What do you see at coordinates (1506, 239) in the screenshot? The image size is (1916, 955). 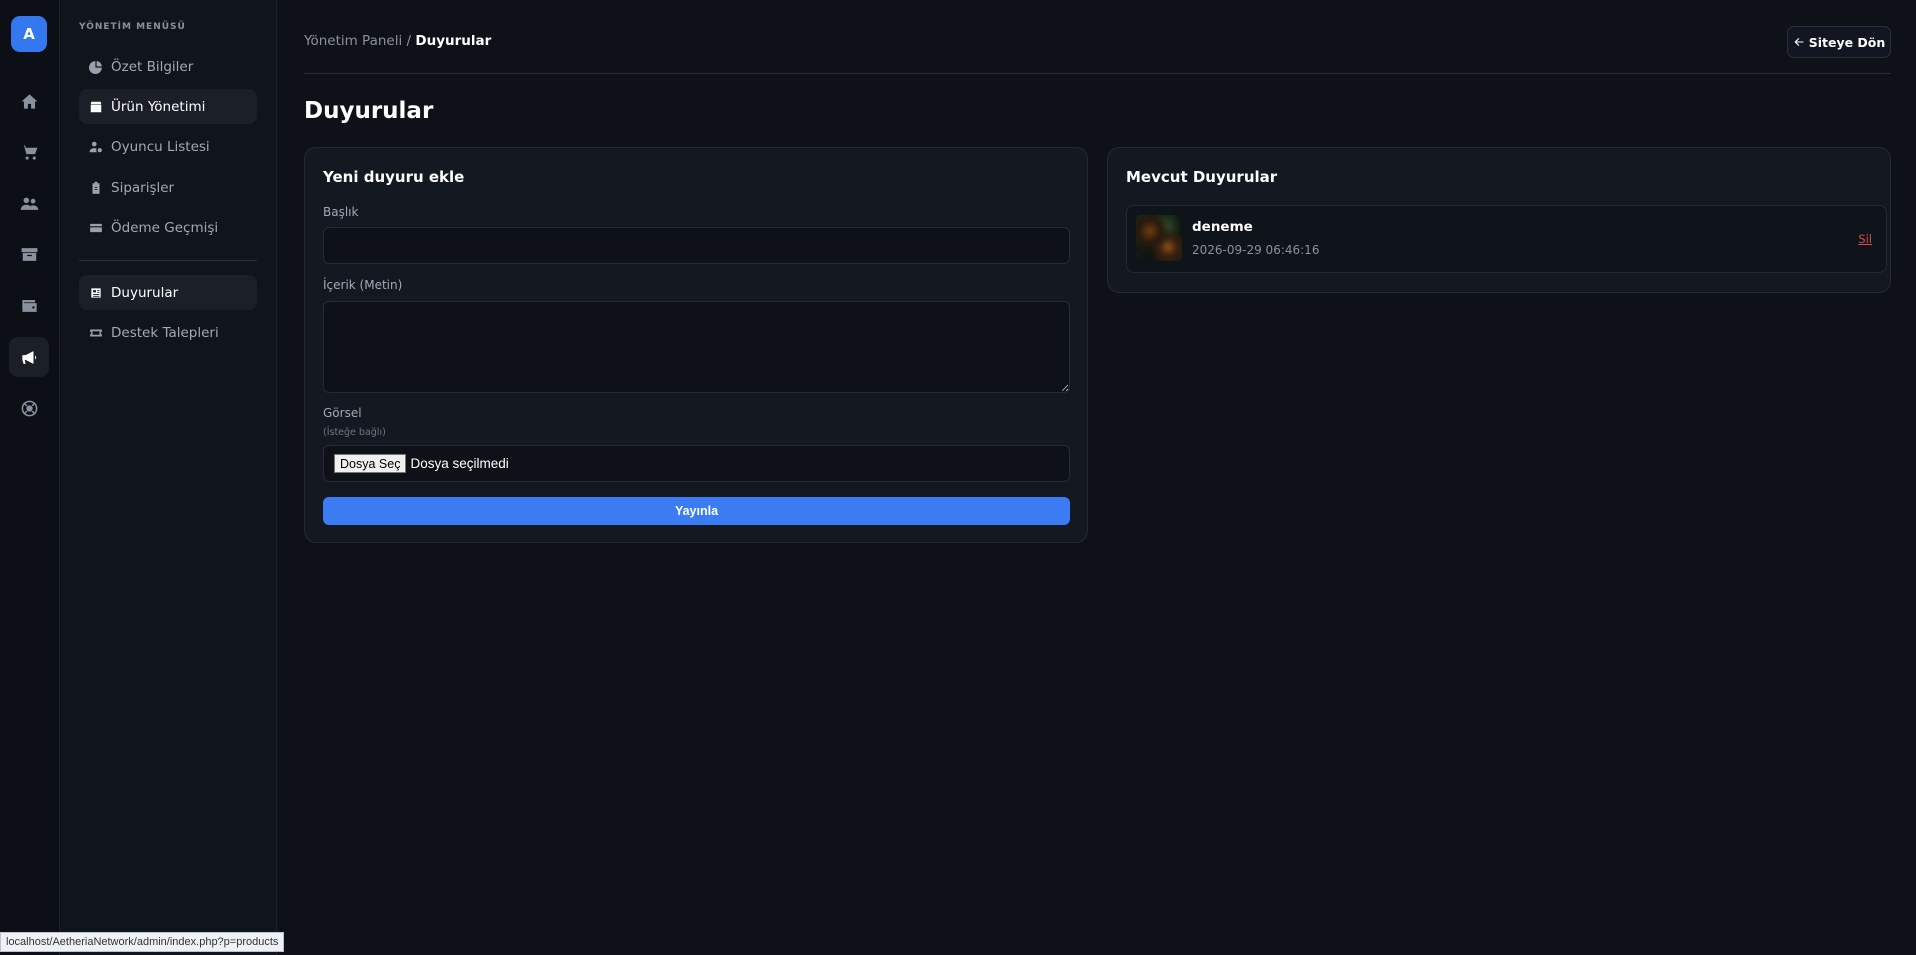 I see `announcement-item: deneme 2026-09-29 06:46:16 Sil` at bounding box center [1506, 239].